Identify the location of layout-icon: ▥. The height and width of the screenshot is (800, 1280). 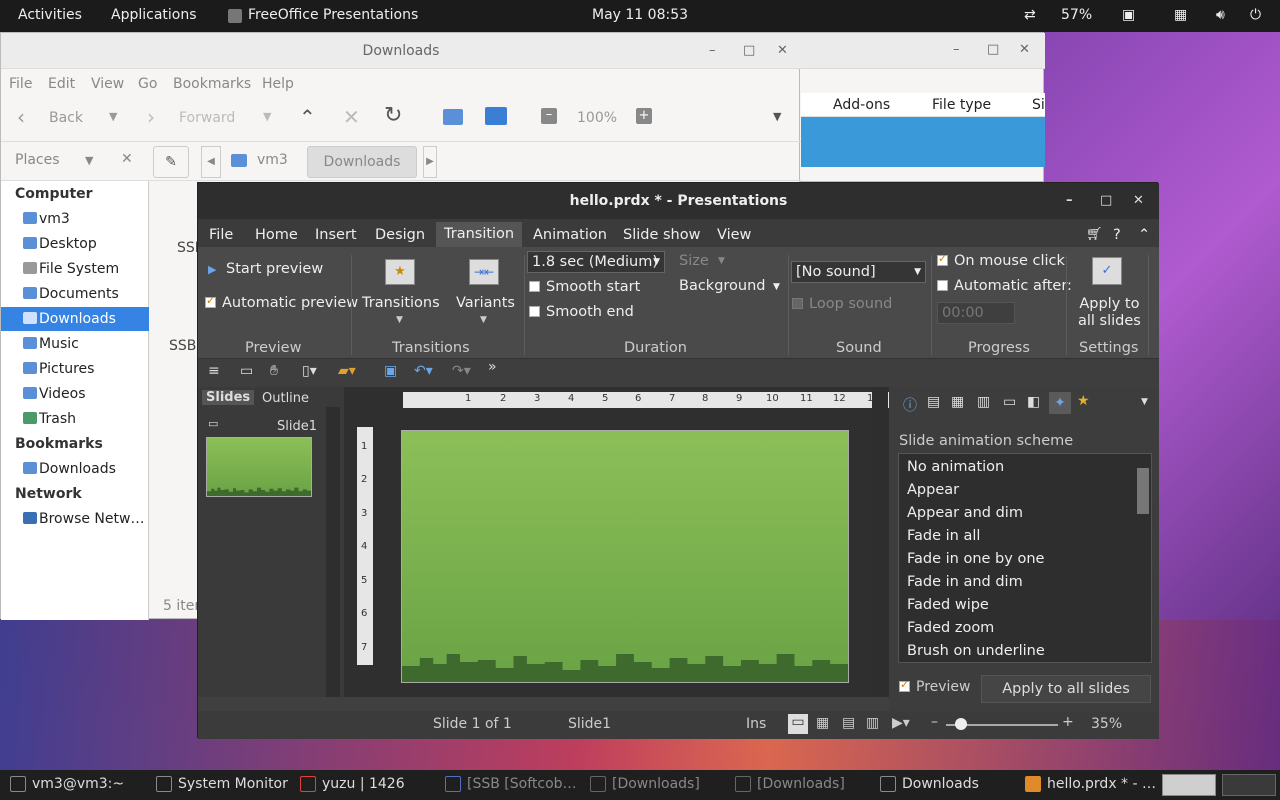
(983, 402).